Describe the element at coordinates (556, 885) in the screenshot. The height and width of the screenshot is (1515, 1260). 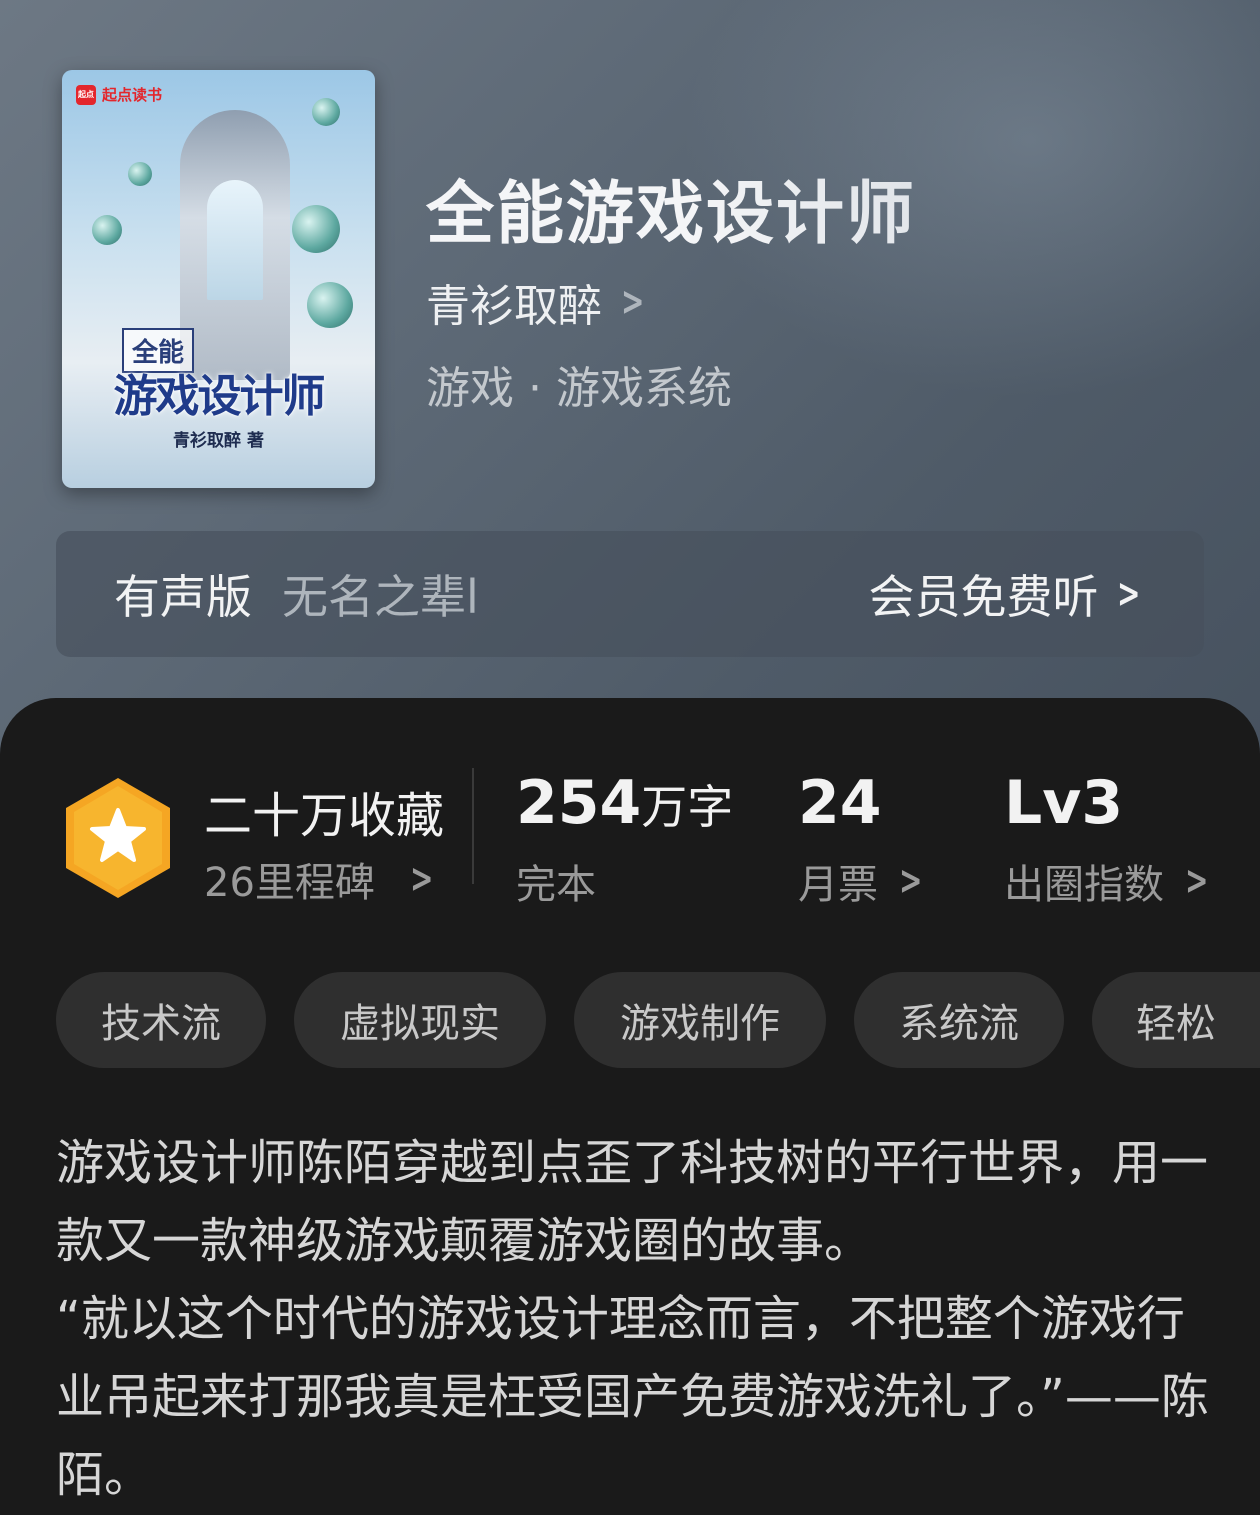
I see `status-label: 完本` at that location.